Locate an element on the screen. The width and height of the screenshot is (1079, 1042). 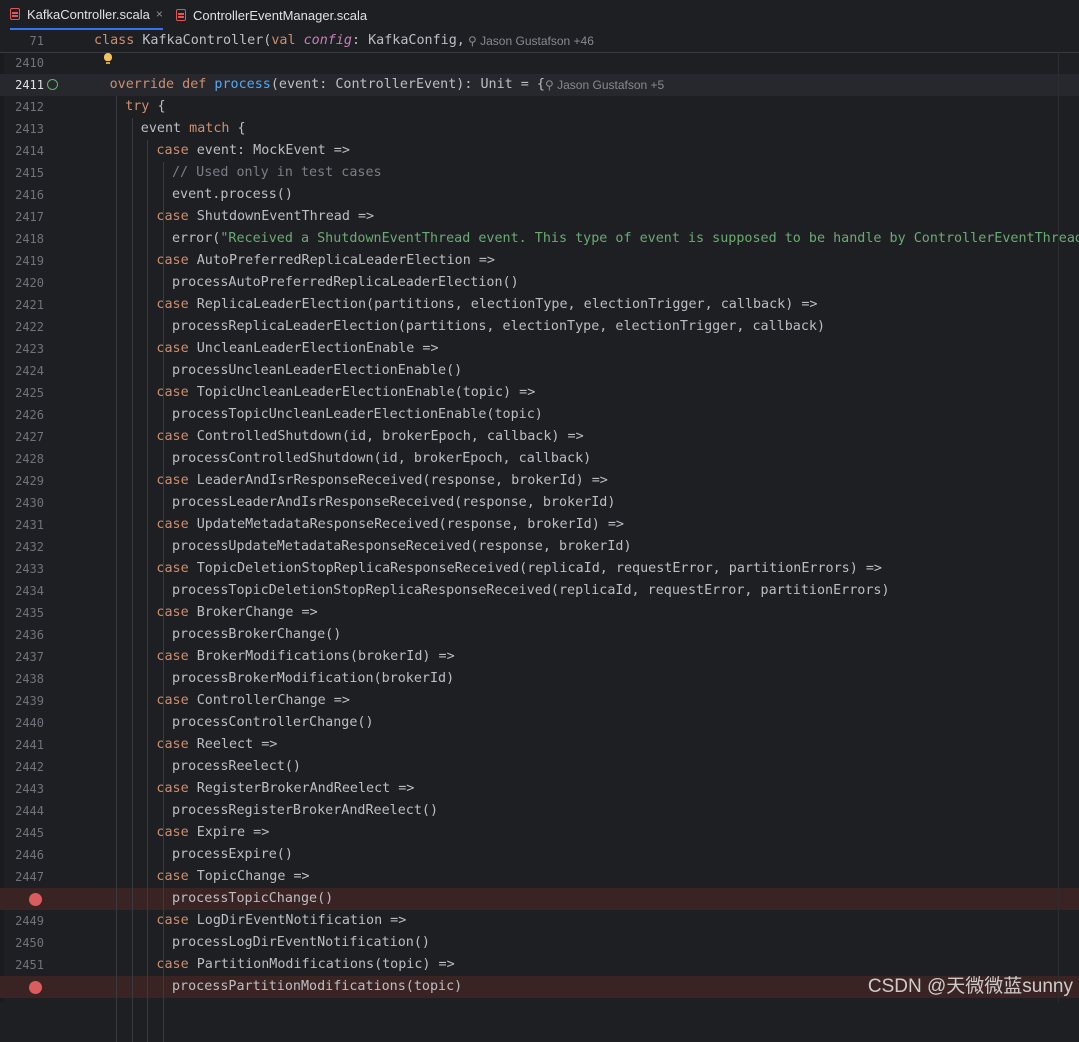
line-number: 2438 is located at coordinates (22, 679).